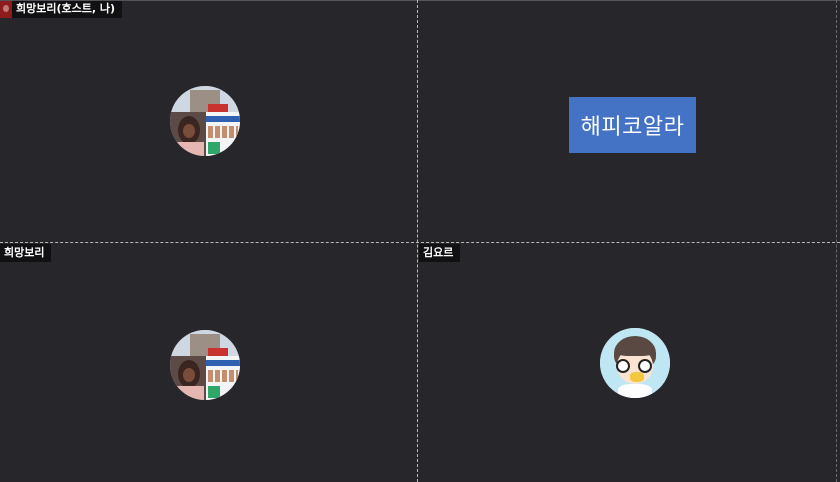 This screenshot has height=482, width=840. I want to click on participant-name: 김요르, so click(438, 252).